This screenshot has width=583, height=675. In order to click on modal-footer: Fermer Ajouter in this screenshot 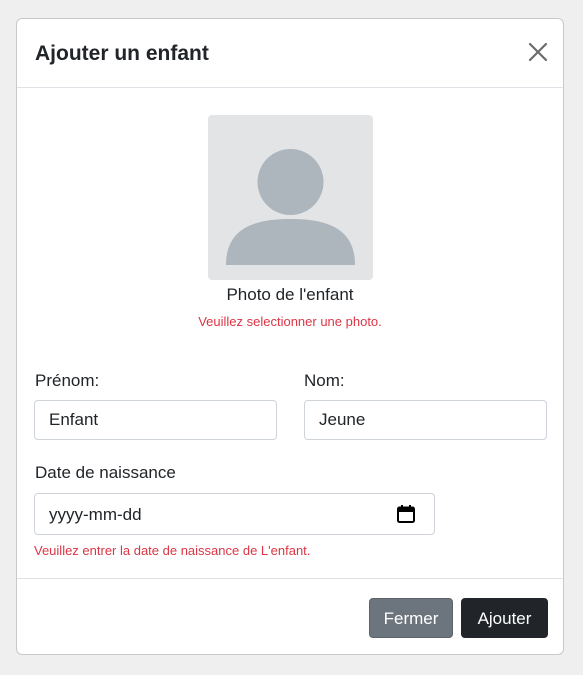, I will do `click(290, 616)`.